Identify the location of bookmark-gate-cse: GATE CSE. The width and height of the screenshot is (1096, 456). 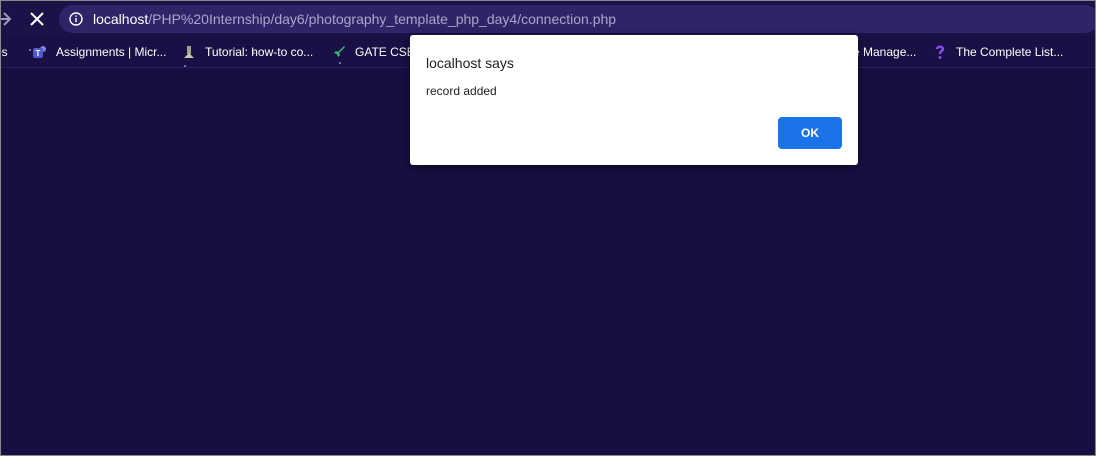
(373, 52).